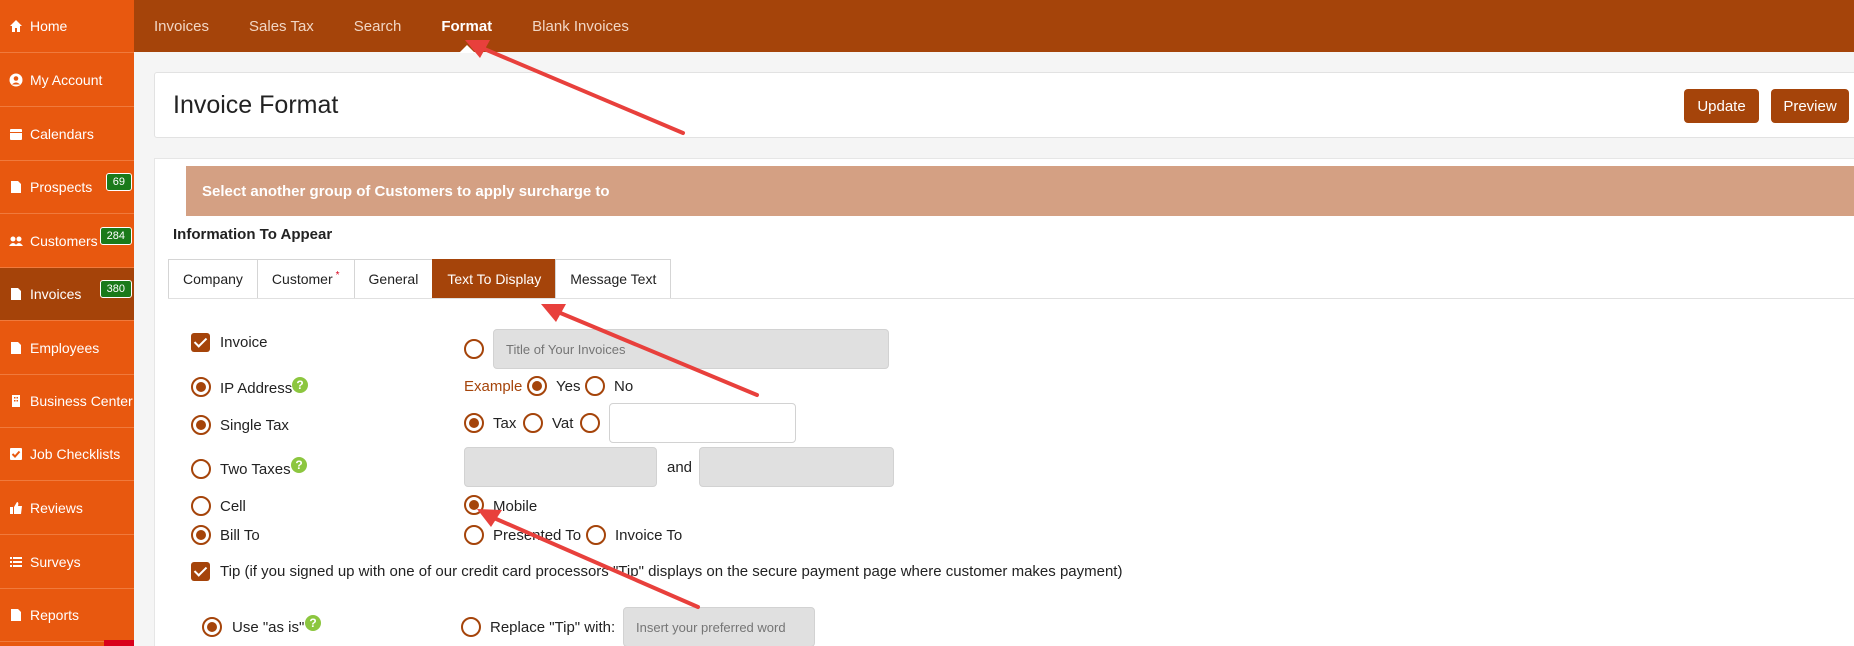  What do you see at coordinates (533, 423) in the screenshot?
I see `vat-radio` at bounding box center [533, 423].